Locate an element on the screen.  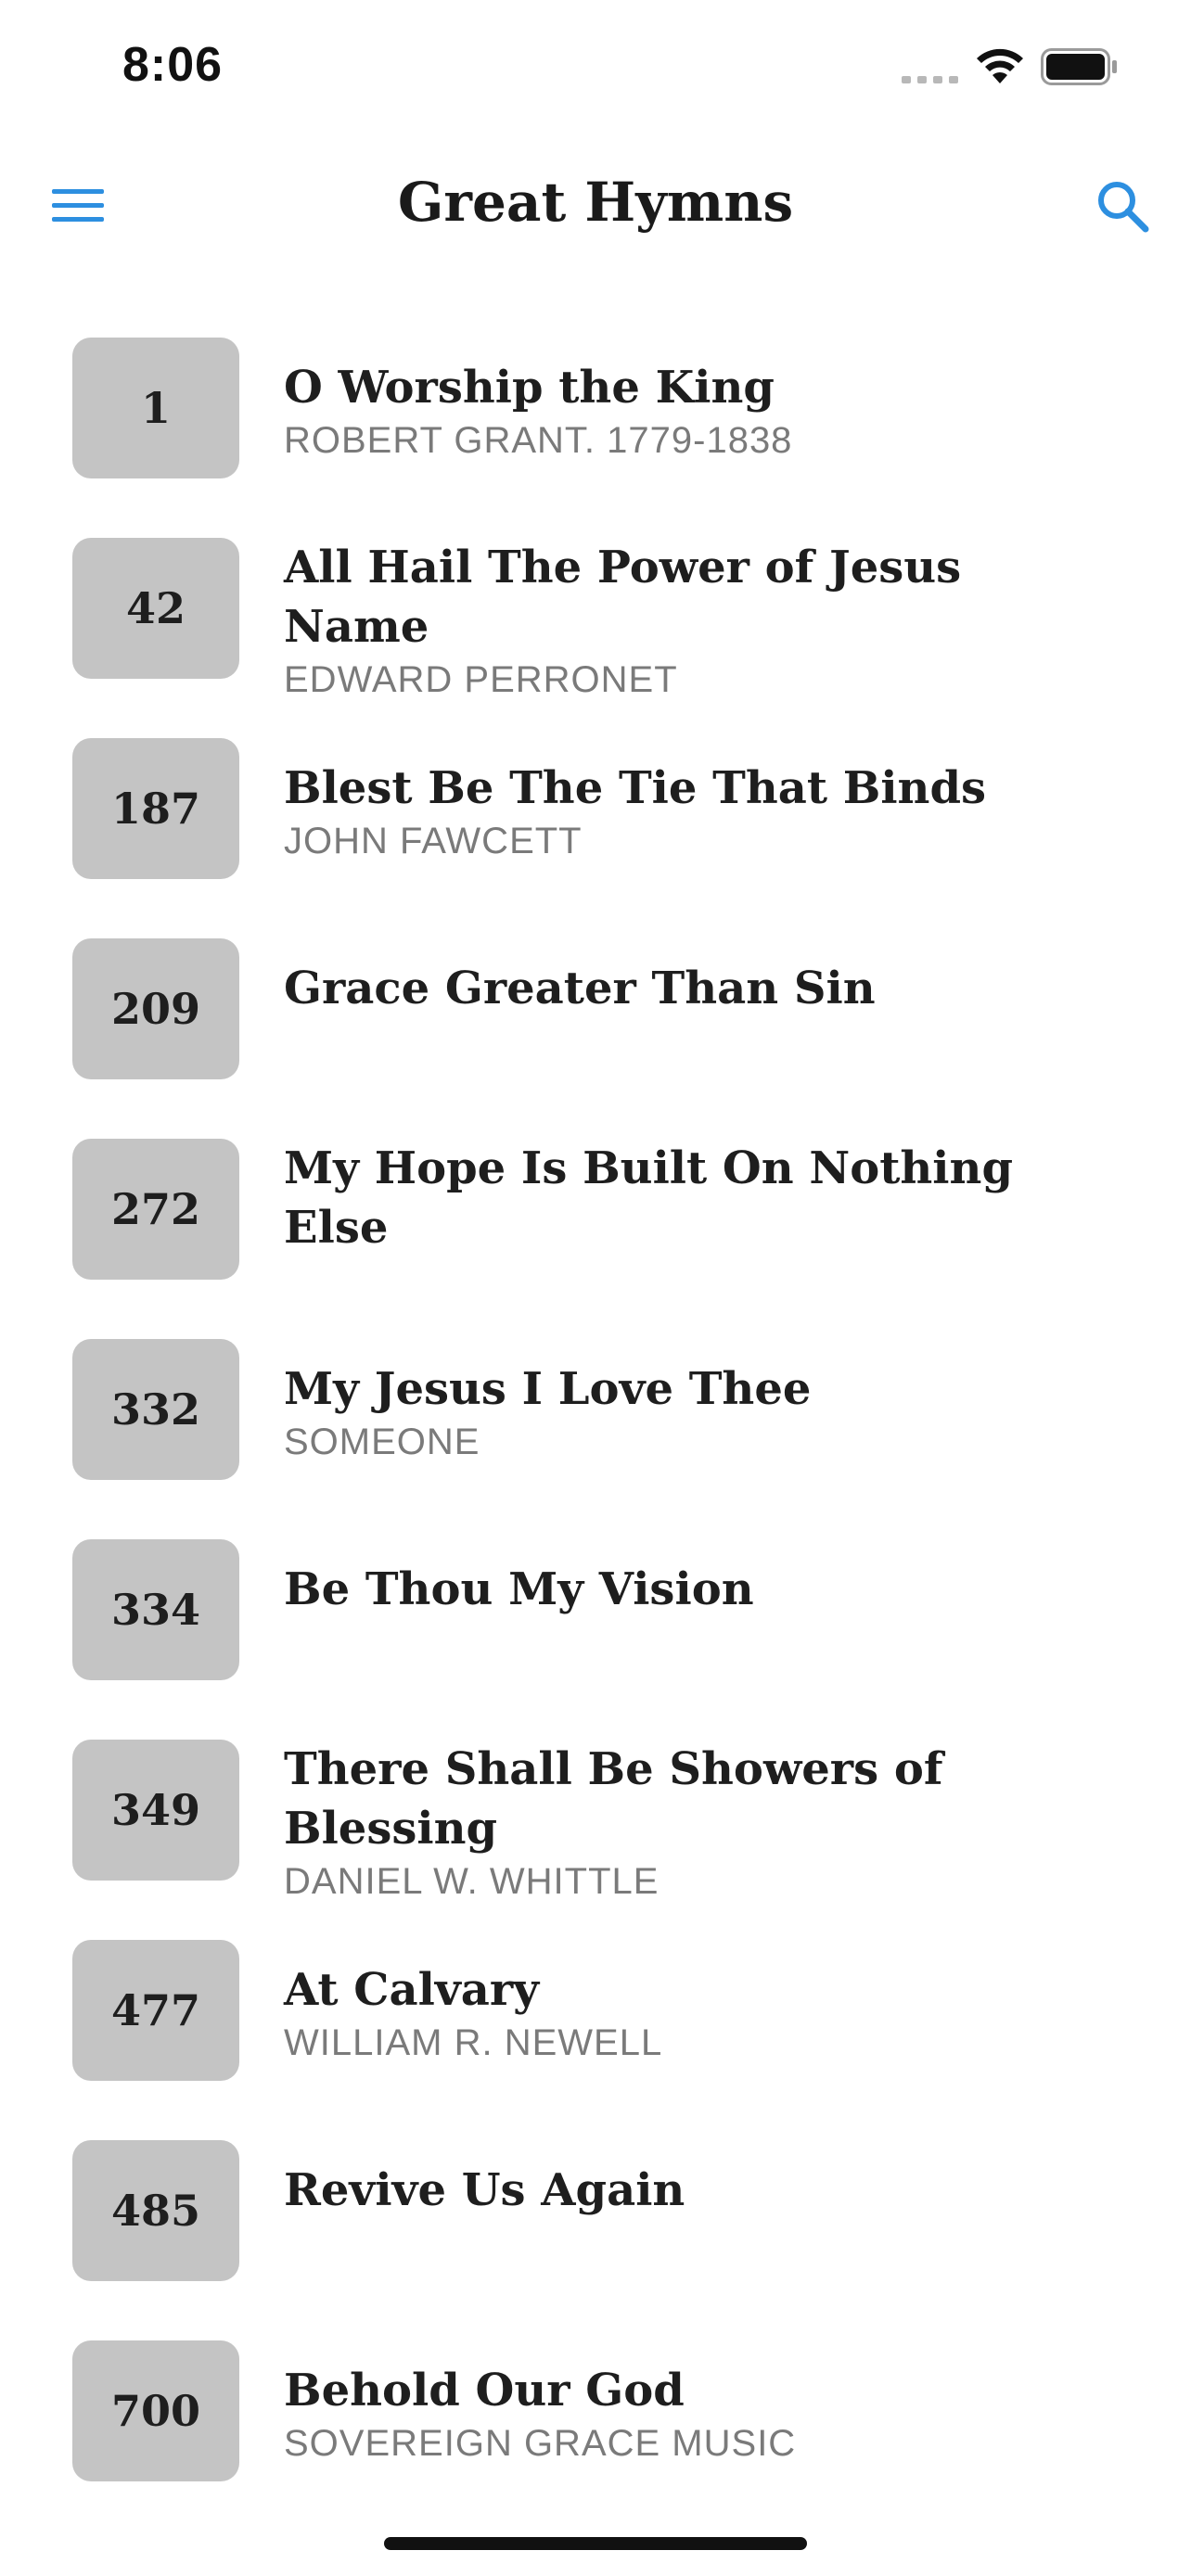
hymn-text: Behold Our God SOVEREIGN GRACE MUSIC is located at coordinates (701, 2414).